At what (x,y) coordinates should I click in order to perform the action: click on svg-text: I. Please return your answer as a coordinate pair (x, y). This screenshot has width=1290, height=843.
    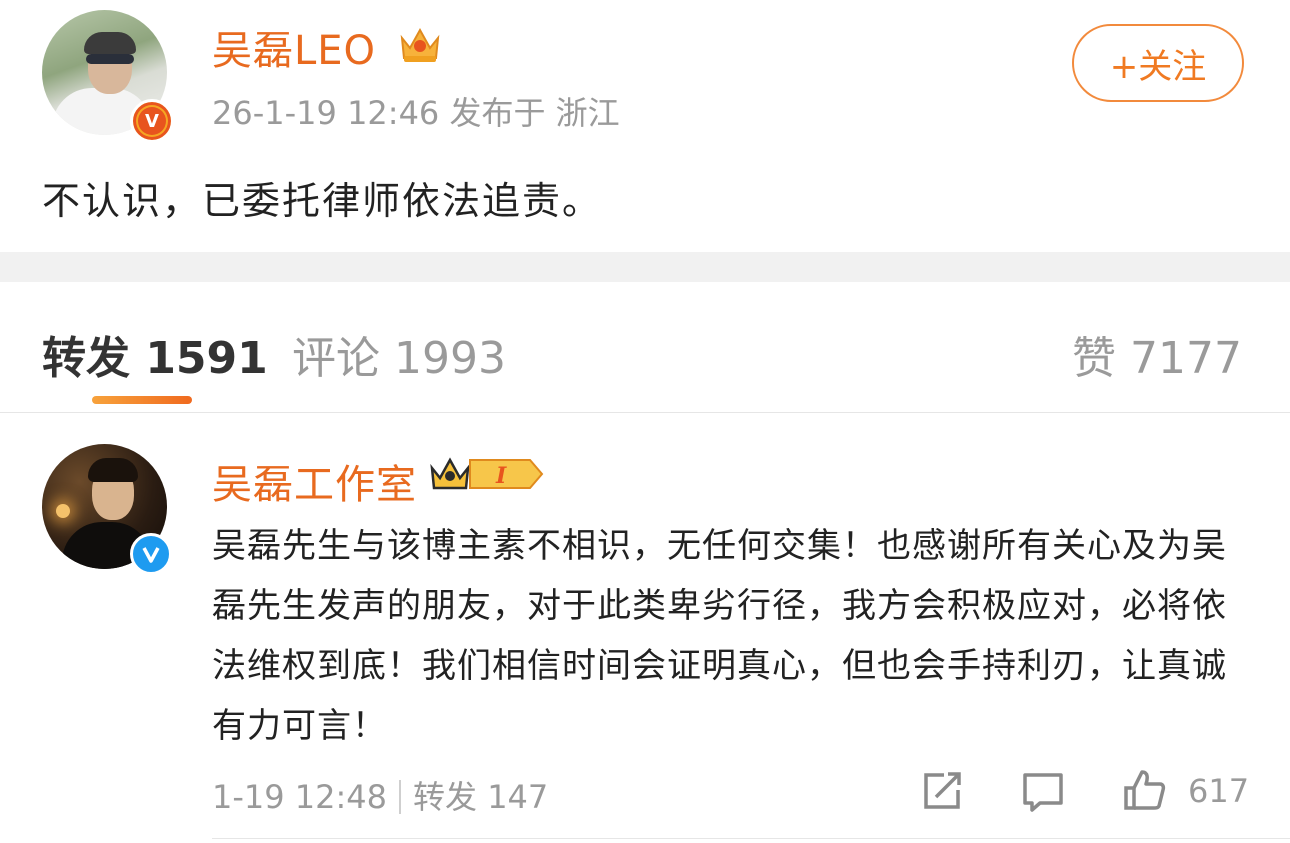
    Looking at the image, I should click on (501, 476).